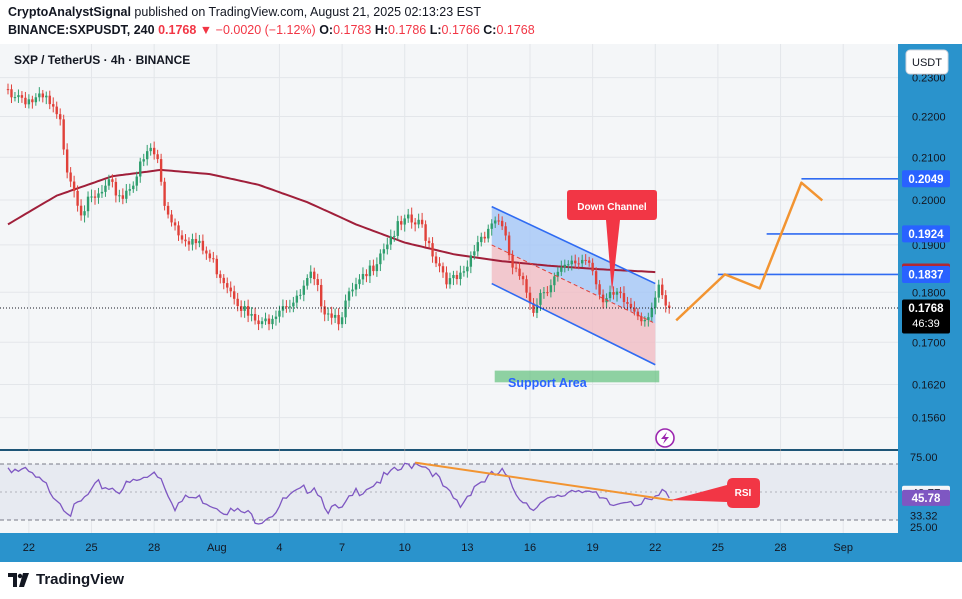 The height and width of the screenshot is (599, 962). What do you see at coordinates (449, 493) in the screenshot?
I see `rsi-indicator` at bounding box center [449, 493].